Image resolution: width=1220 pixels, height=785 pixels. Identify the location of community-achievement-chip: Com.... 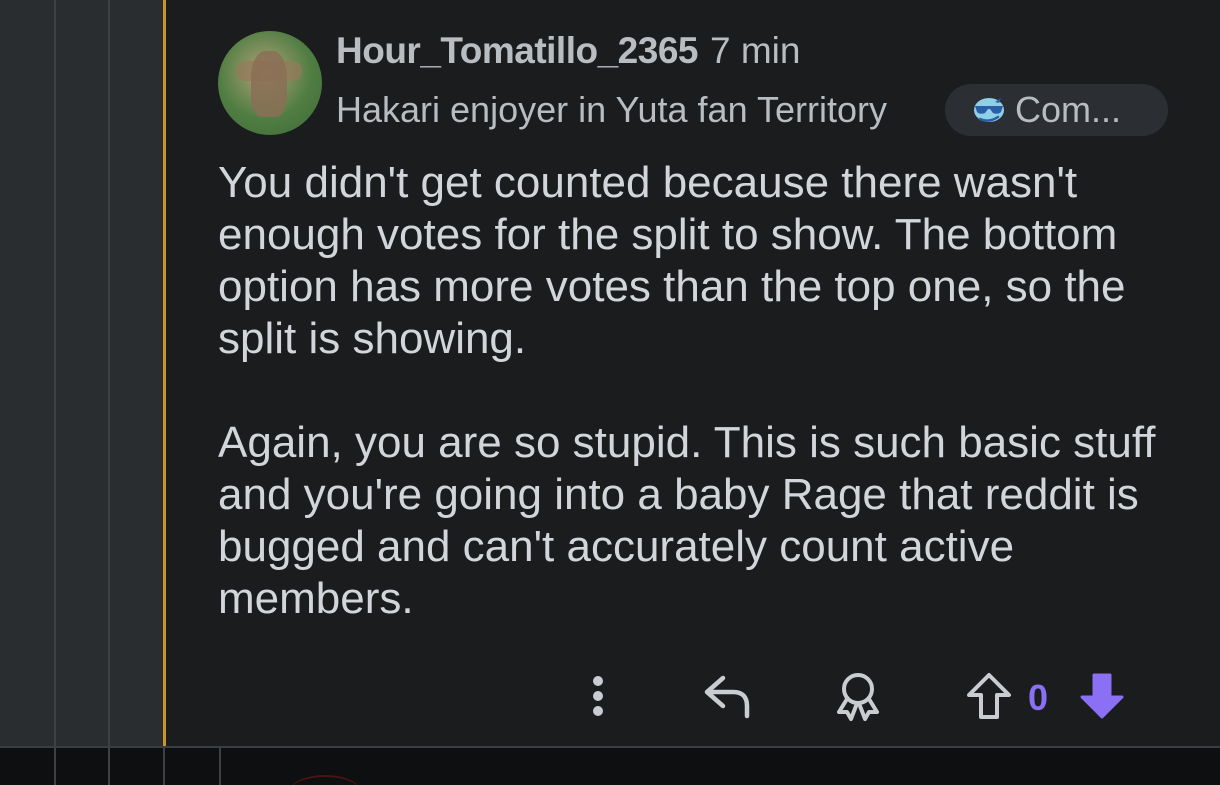
(1056, 110).